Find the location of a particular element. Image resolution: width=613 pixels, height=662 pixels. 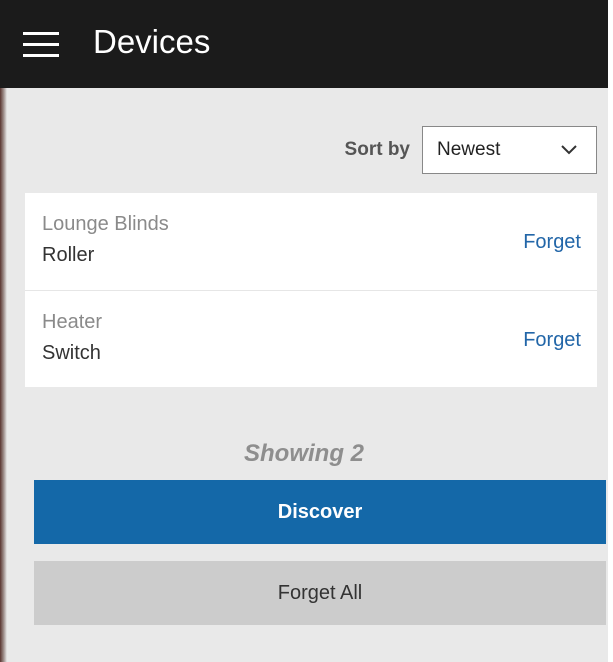

sort-dropdown: Newest is located at coordinates (509, 150).